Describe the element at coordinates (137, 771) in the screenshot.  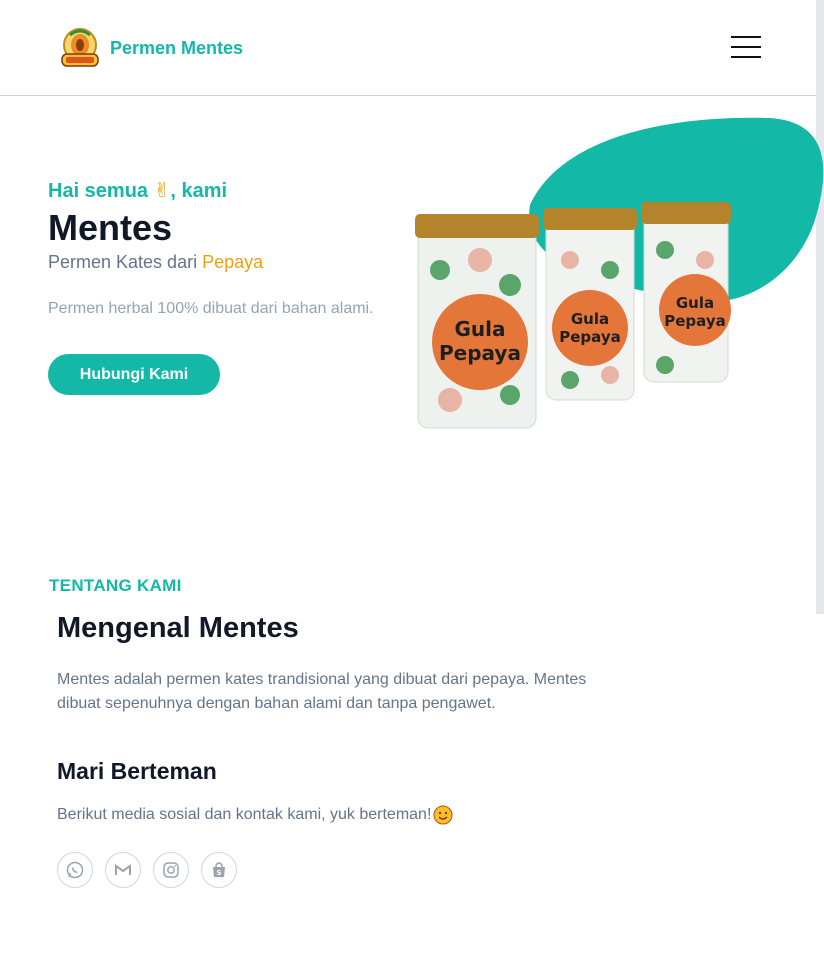
I see `friends-title: Mari Berteman` at that location.